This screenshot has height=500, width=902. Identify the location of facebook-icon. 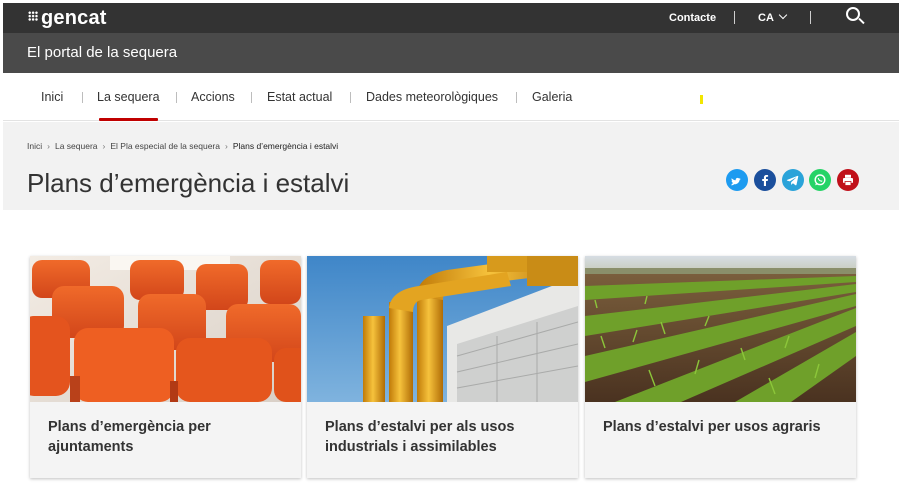
(765, 180).